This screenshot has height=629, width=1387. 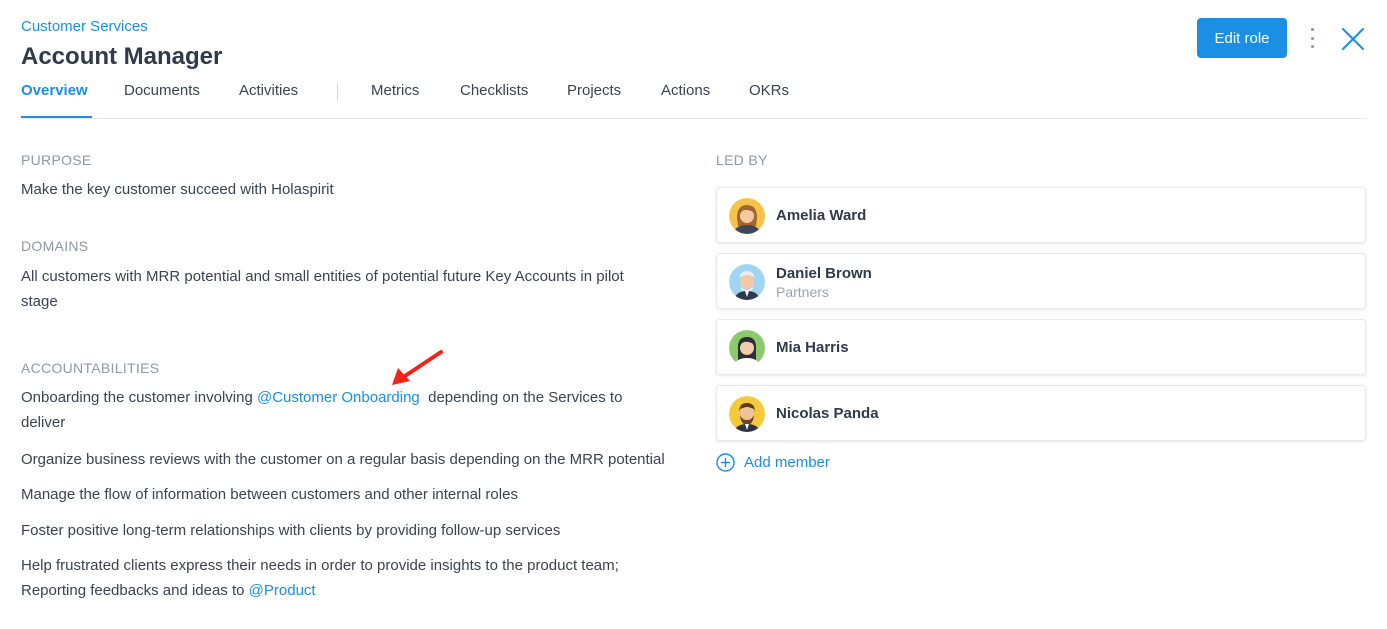 I want to click on tab-projects: Projects, so click(x=594, y=100).